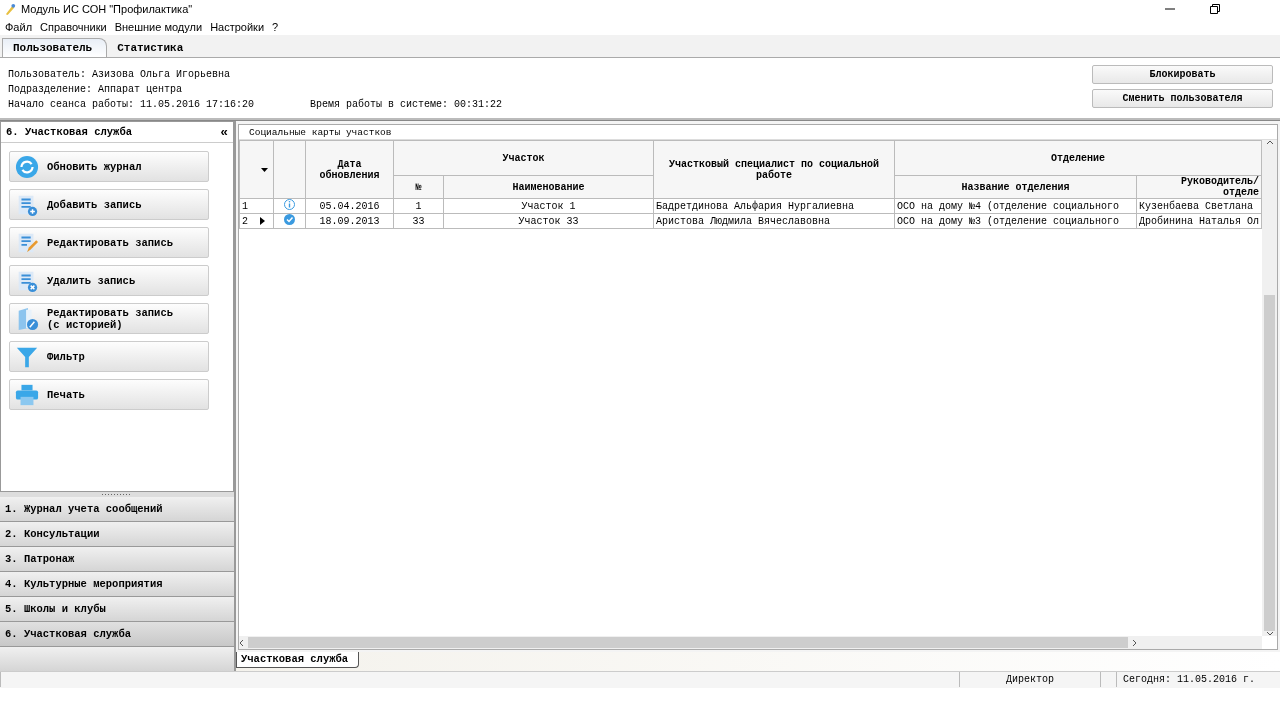  Describe the element at coordinates (275, 26) in the screenshot. I see `menu-item: ?` at that location.